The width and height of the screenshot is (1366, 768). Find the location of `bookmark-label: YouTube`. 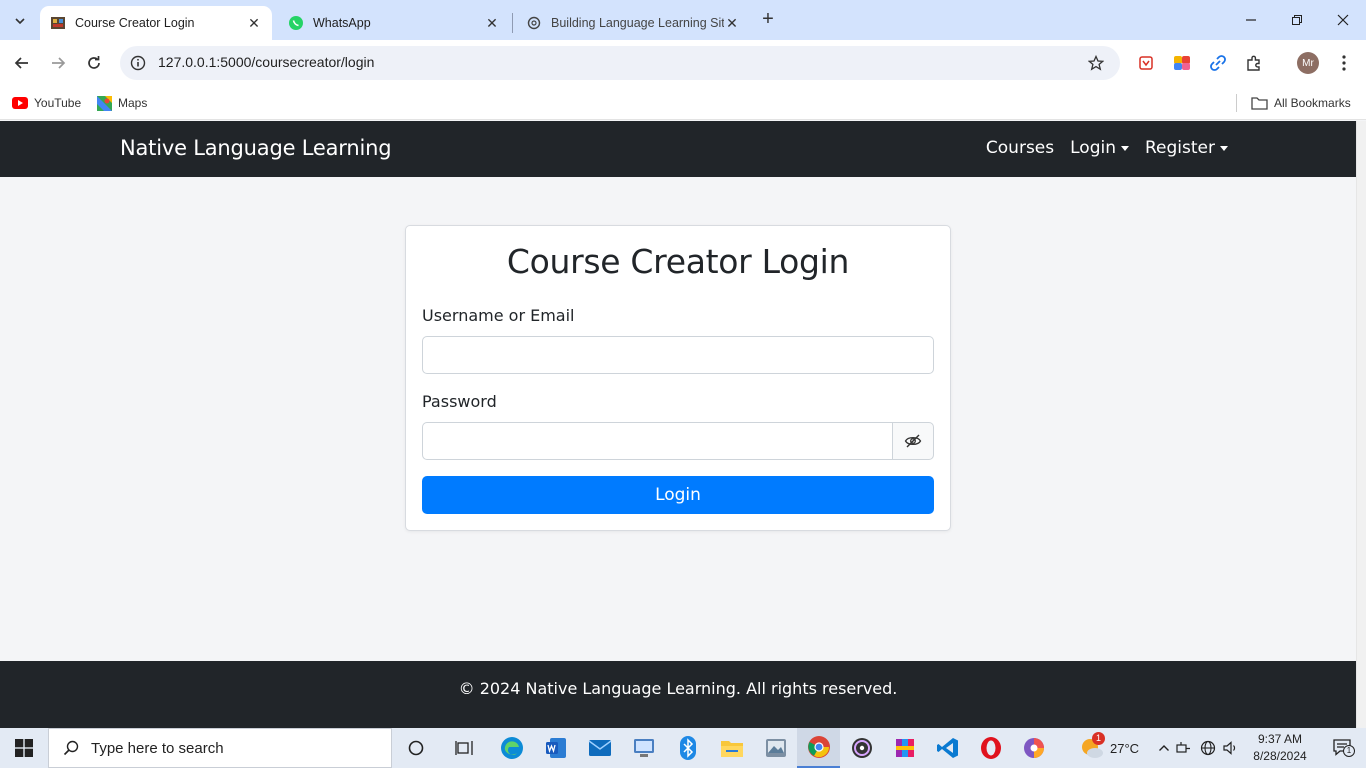

bookmark-label: YouTube is located at coordinates (58, 103).